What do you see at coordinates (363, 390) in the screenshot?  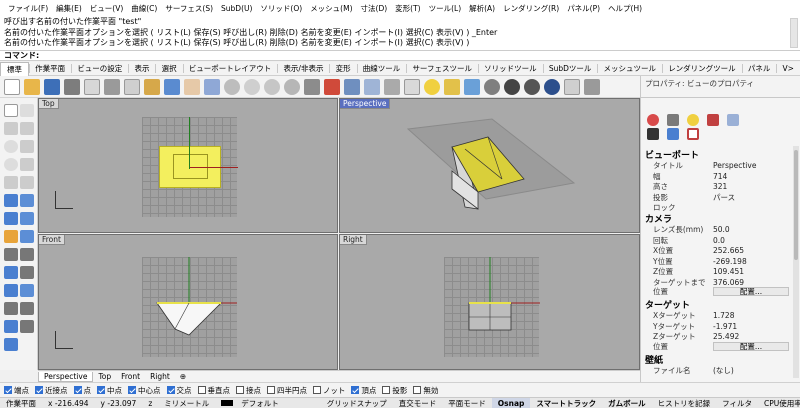 I see `osnap-item-10: 頂点` at bounding box center [363, 390].